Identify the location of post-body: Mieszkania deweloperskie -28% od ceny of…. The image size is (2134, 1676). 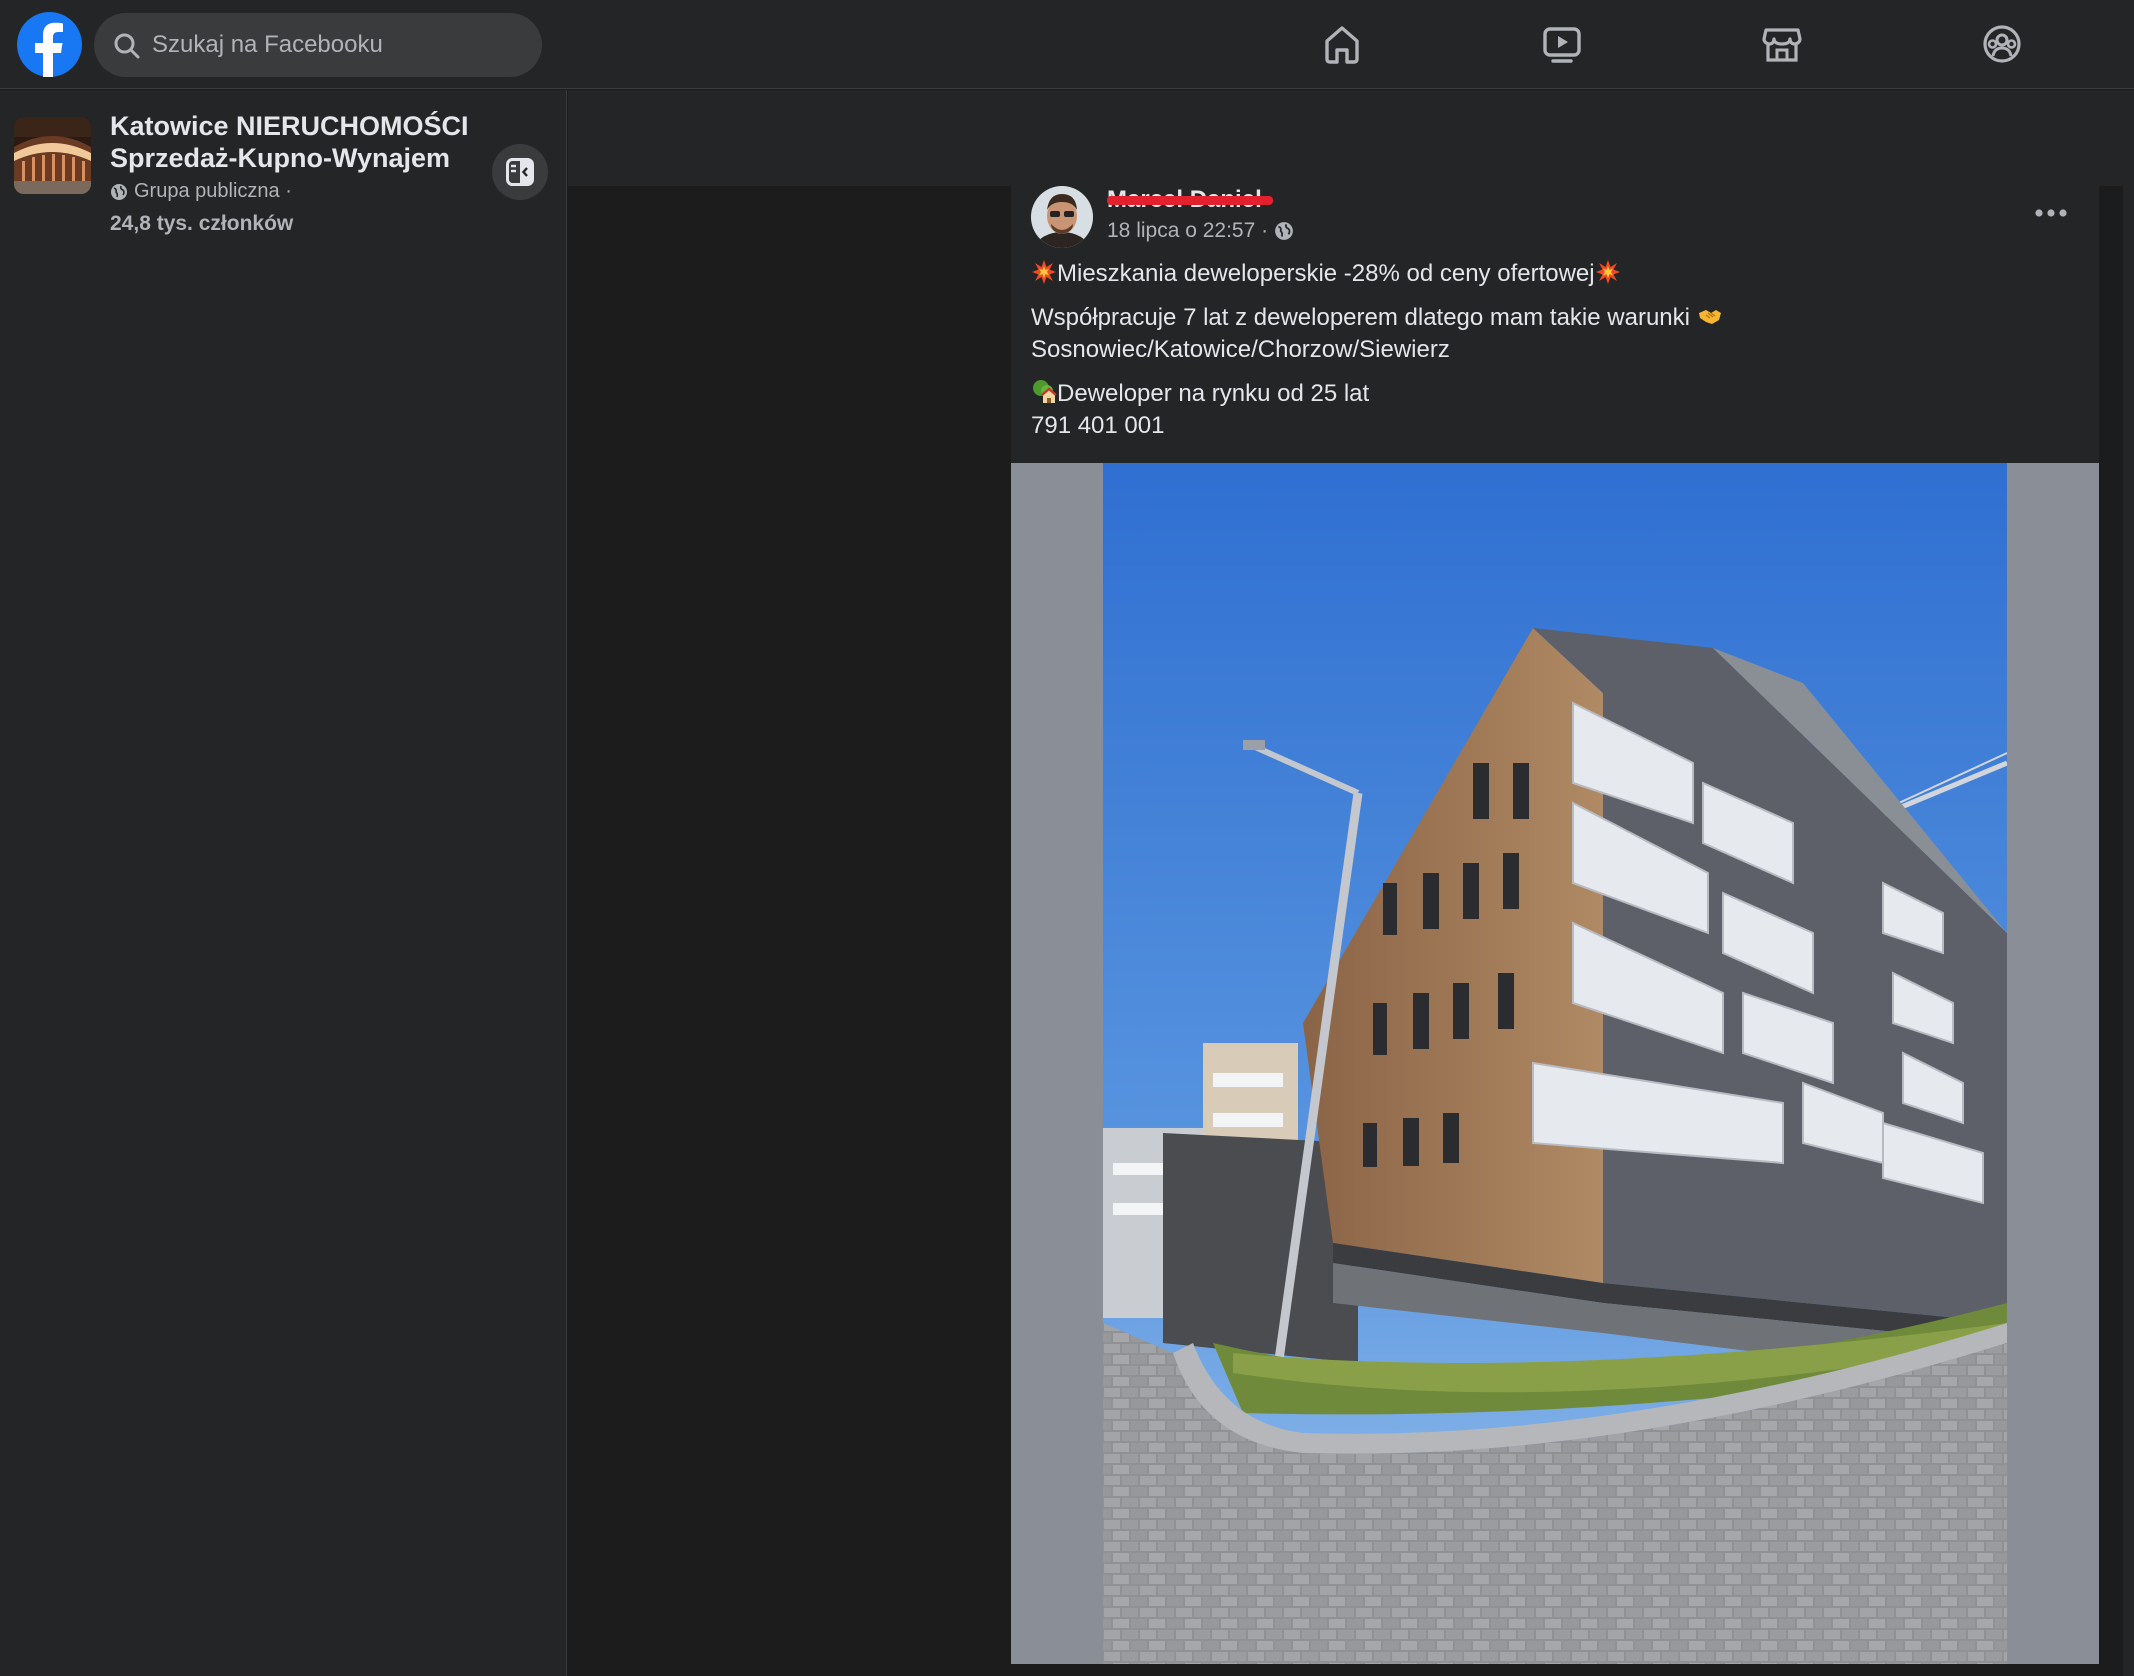
(1551, 356).